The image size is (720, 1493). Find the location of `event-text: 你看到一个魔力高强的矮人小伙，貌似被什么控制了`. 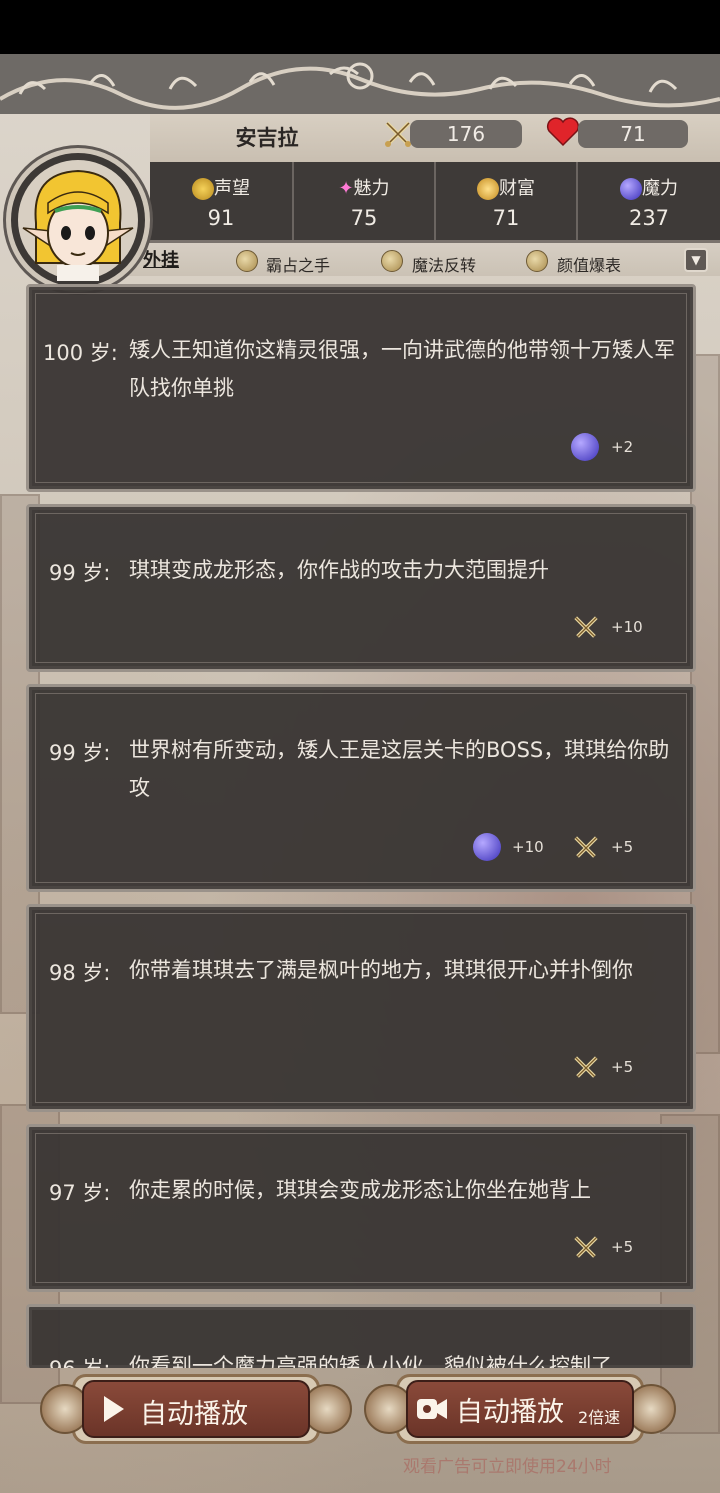

event-text: 你看到一个魔力高强的矮人小伙，貌似被什么控制了 is located at coordinates (370, 1361).